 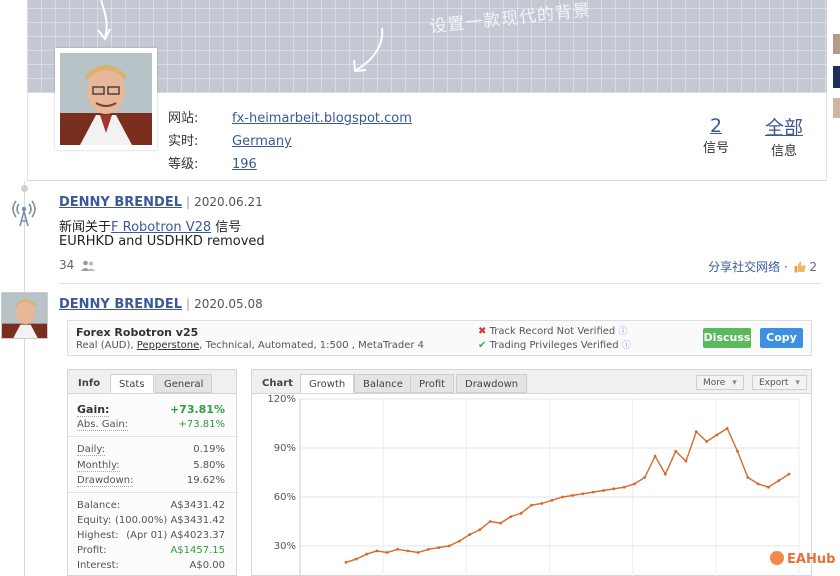 I want to click on daily-label: Daily:, so click(x=91, y=450).